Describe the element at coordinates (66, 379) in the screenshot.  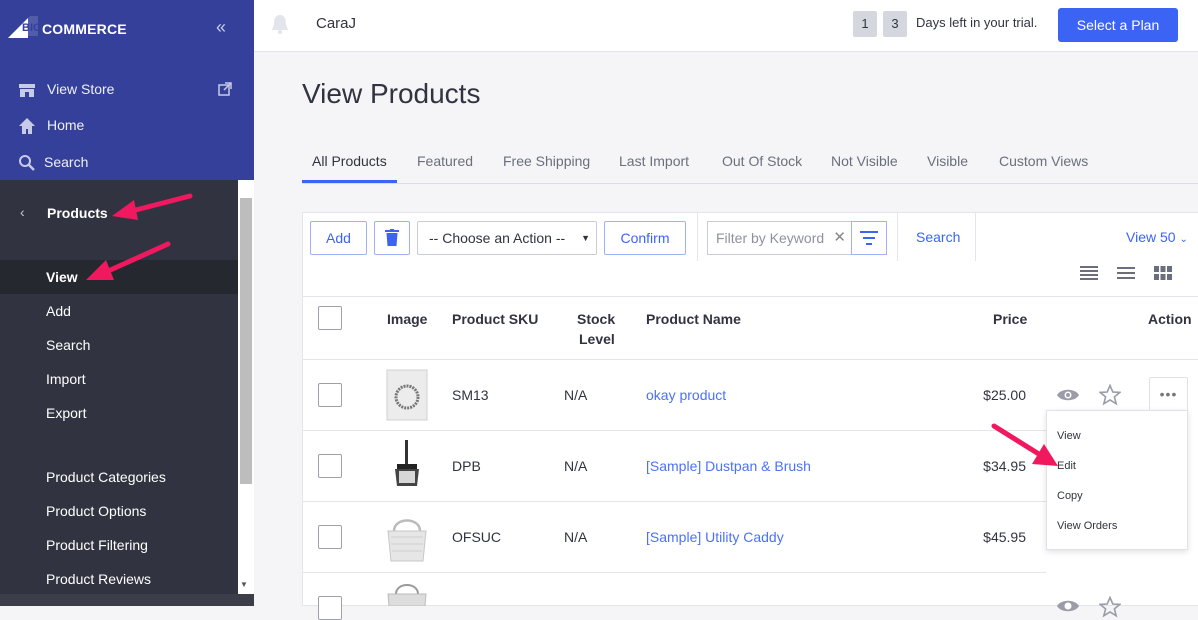
I see `subitem-label: Import` at that location.